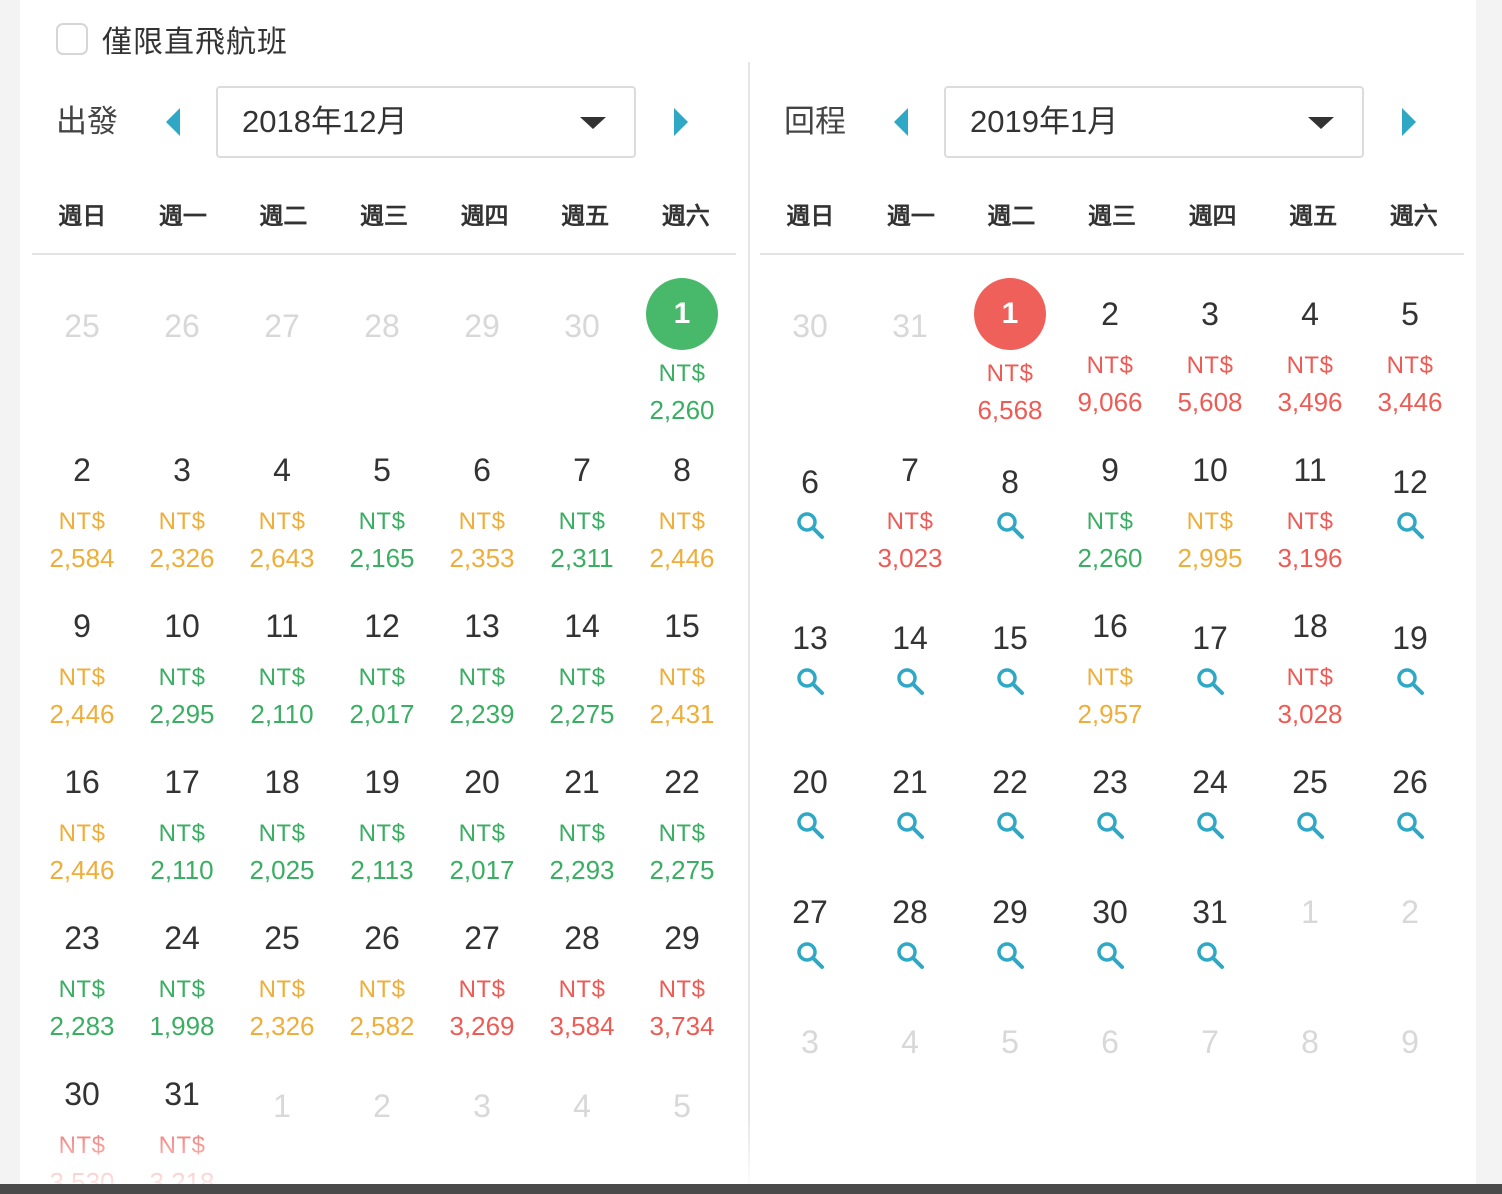  What do you see at coordinates (82, 816) in the screenshot?
I see `day-cell: 16 NT$ 2,446` at bounding box center [82, 816].